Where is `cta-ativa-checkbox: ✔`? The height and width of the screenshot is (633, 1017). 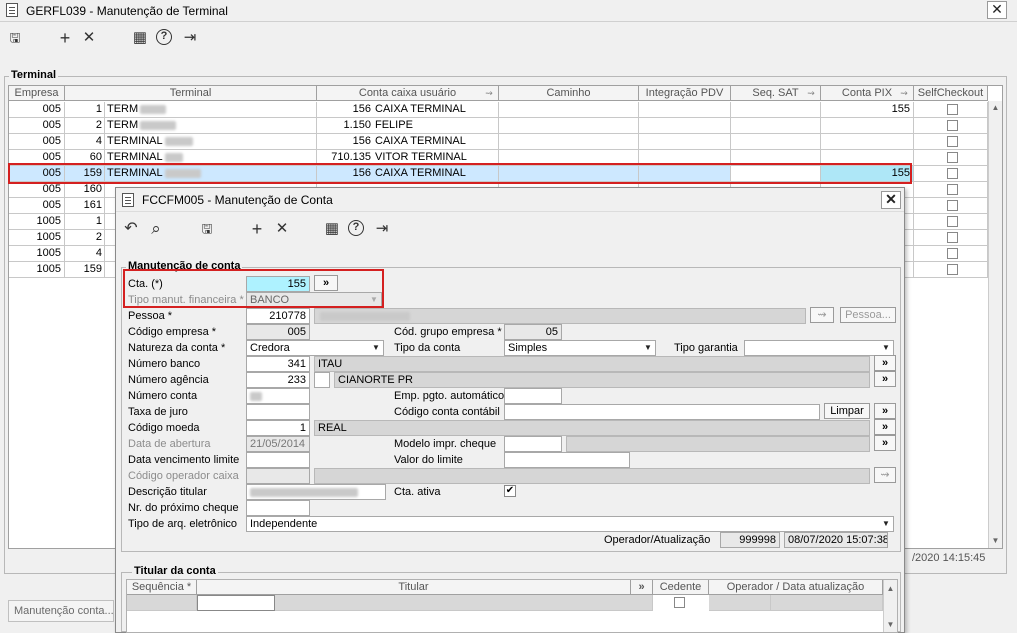 cta-ativa-checkbox: ✔ is located at coordinates (510, 491).